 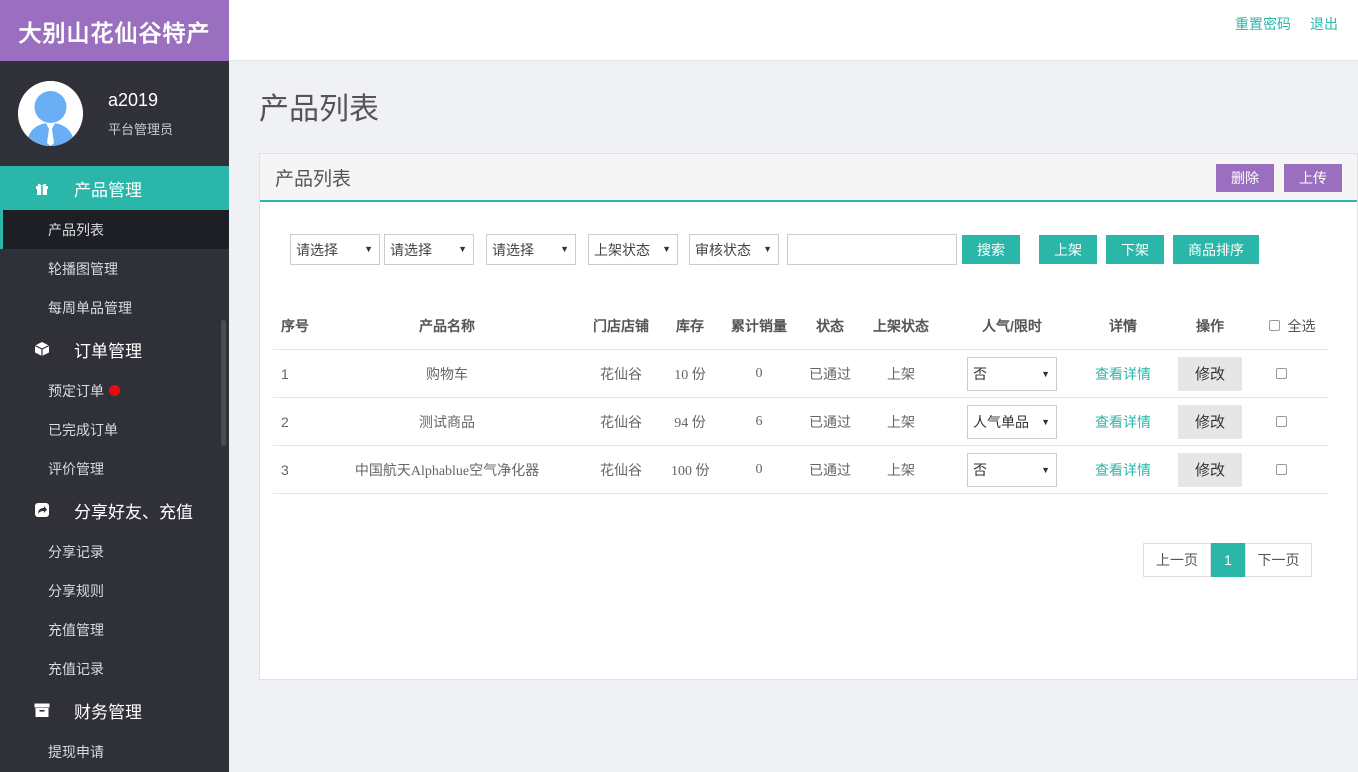 I want to click on upload-button: 上传, so click(x=1313, y=178).